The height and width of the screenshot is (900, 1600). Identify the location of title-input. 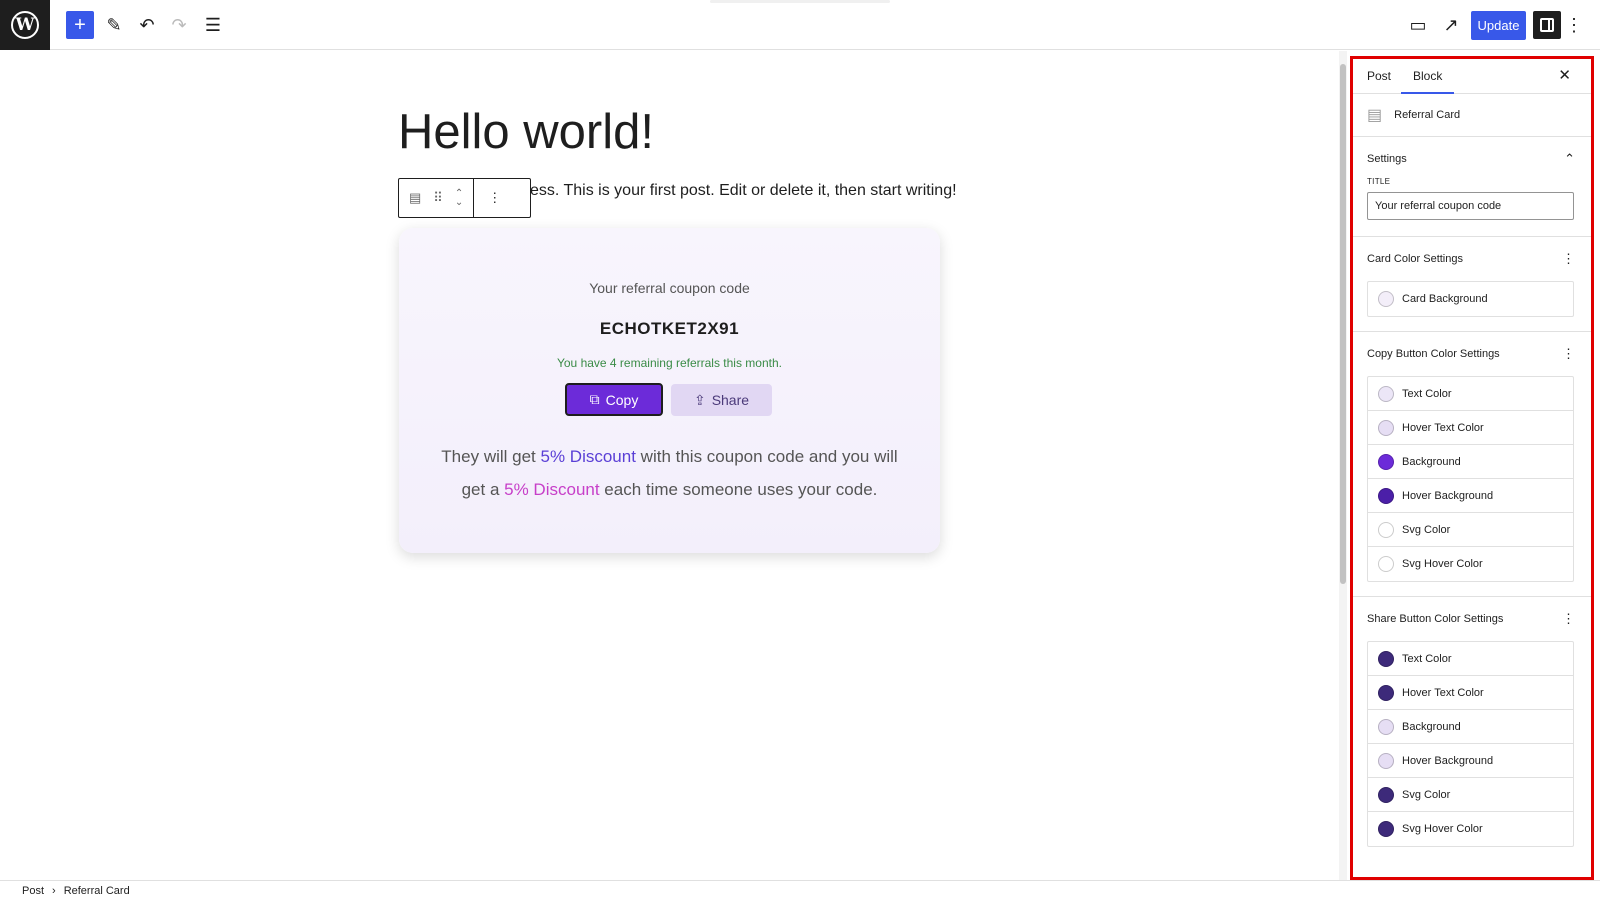
(1470, 206).